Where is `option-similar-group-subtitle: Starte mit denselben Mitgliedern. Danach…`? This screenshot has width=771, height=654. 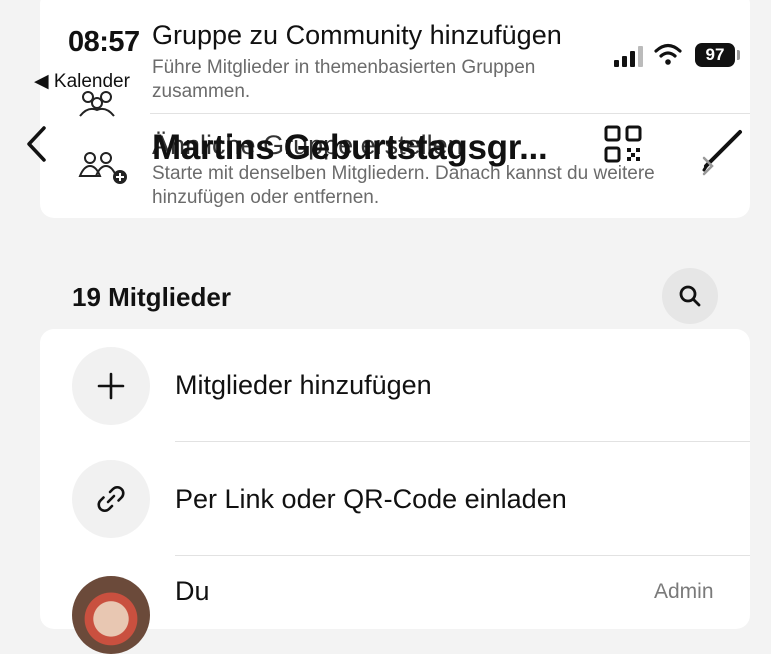
option-similar-group-subtitle: Starte mit denselben Mitgliedern. Danach… is located at coordinates (403, 185).